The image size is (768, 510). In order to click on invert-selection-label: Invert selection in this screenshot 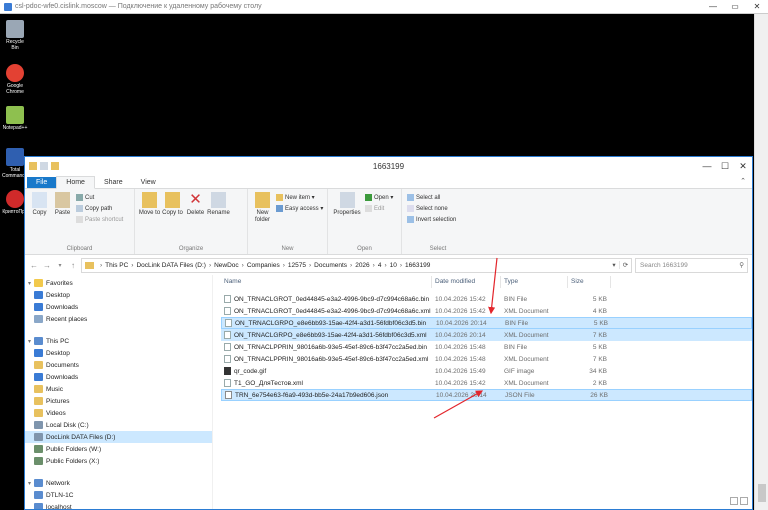, I will do `click(436, 219)`.